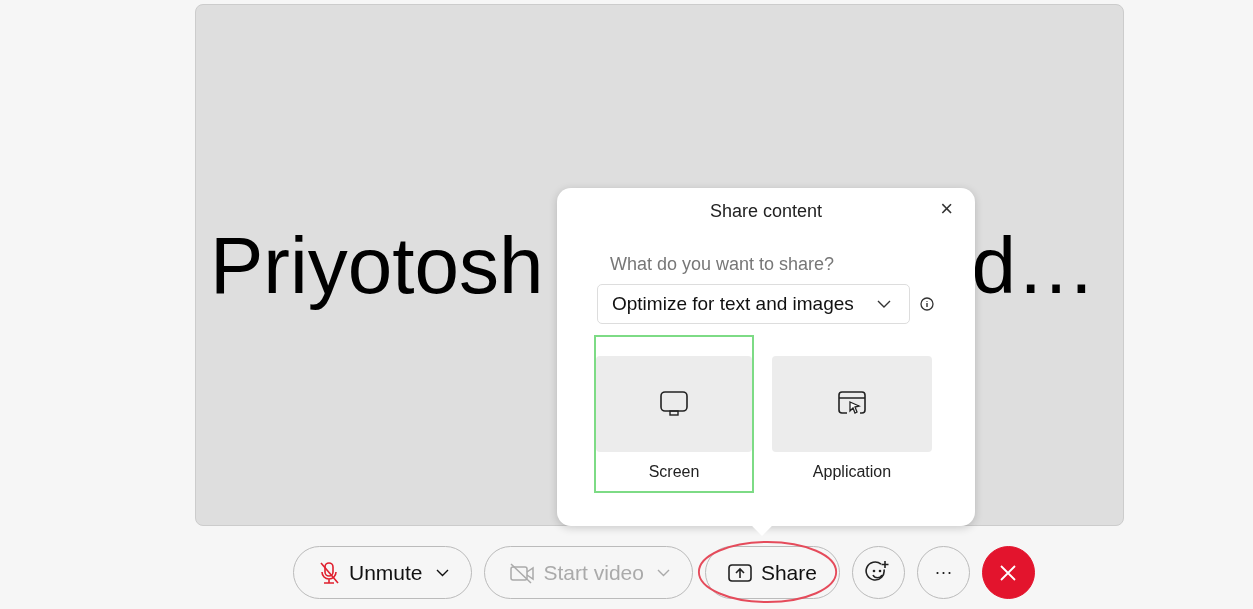 The image size is (1253, 609). What do you see at coordinates (946, 209) in the screenshot?
I see `close-button: ×` at bounding box center [946, 209].